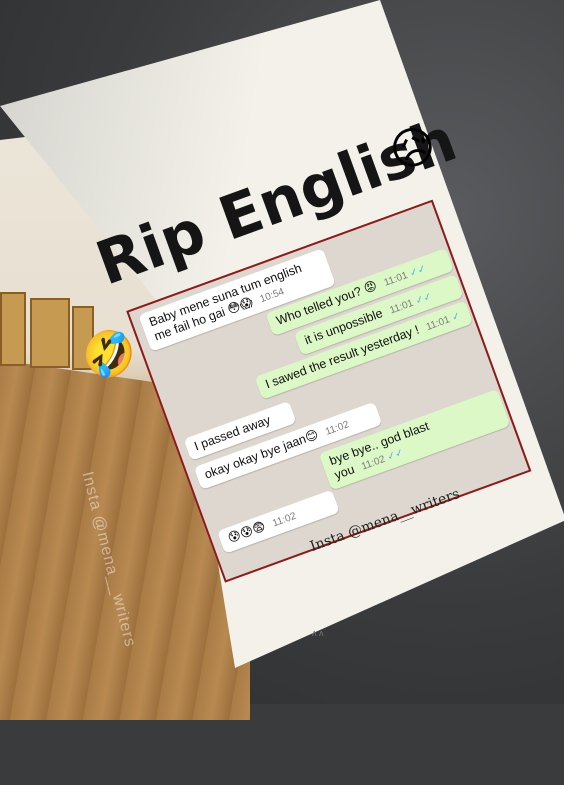 The width and height of the screenshot is (564, 785). What do you see at coordinates (109, 355) in the screenshot?
I see `laughing-emoji-icon: 🤣` at bounding box center [109, 355].